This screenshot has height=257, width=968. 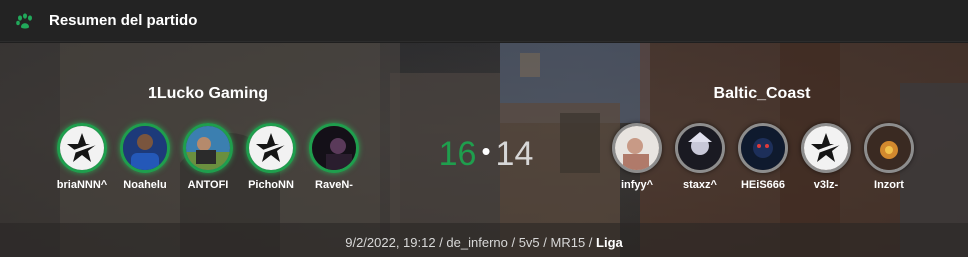 I want to click on player-name: RaveN-, so click(x=334, y=185).